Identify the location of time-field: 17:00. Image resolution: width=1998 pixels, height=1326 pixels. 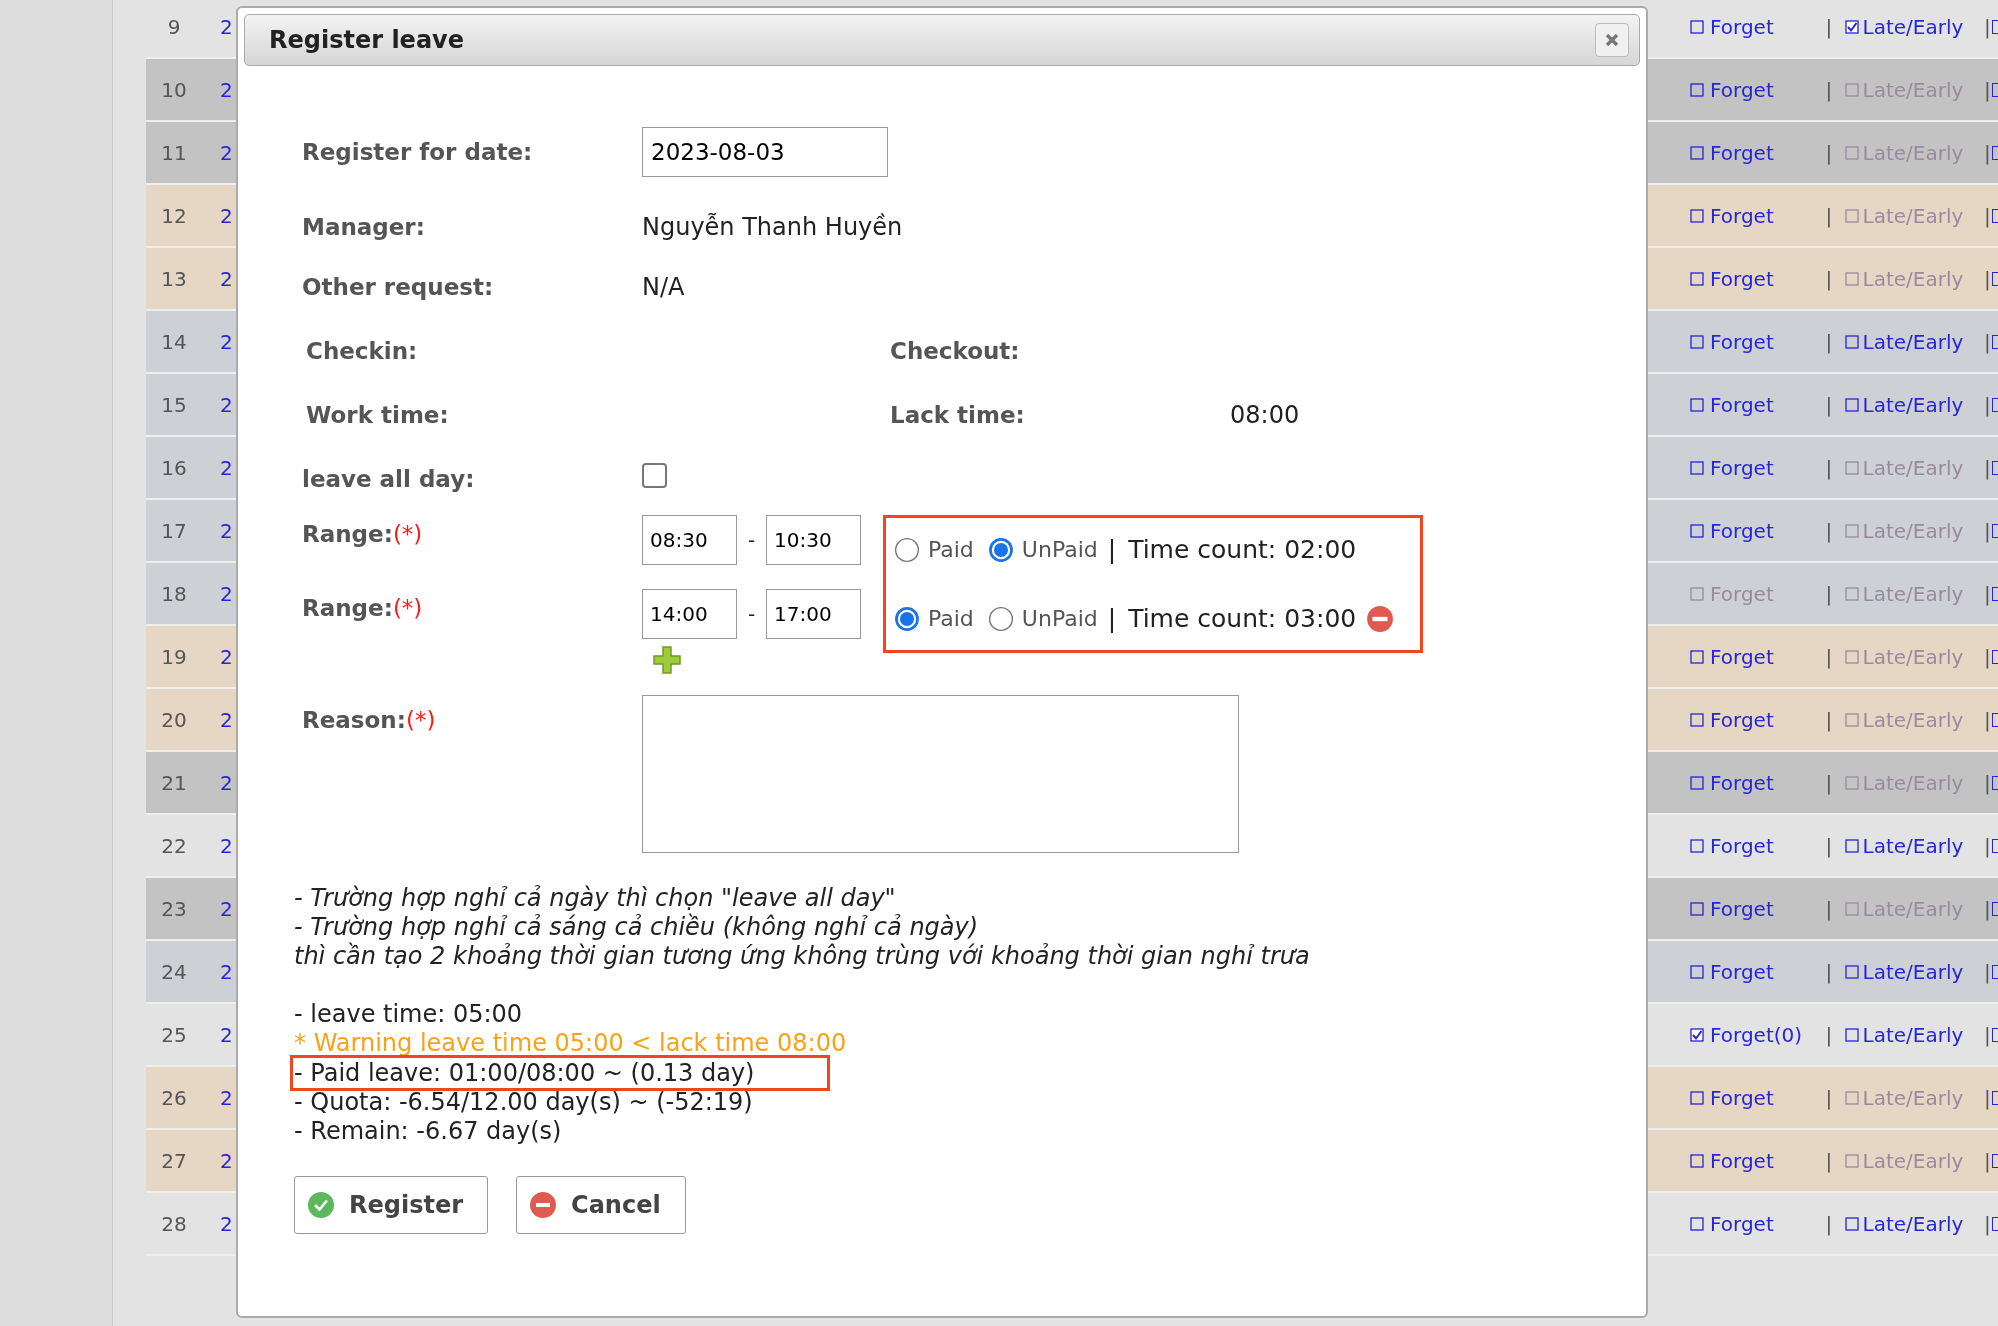
(813, 614).